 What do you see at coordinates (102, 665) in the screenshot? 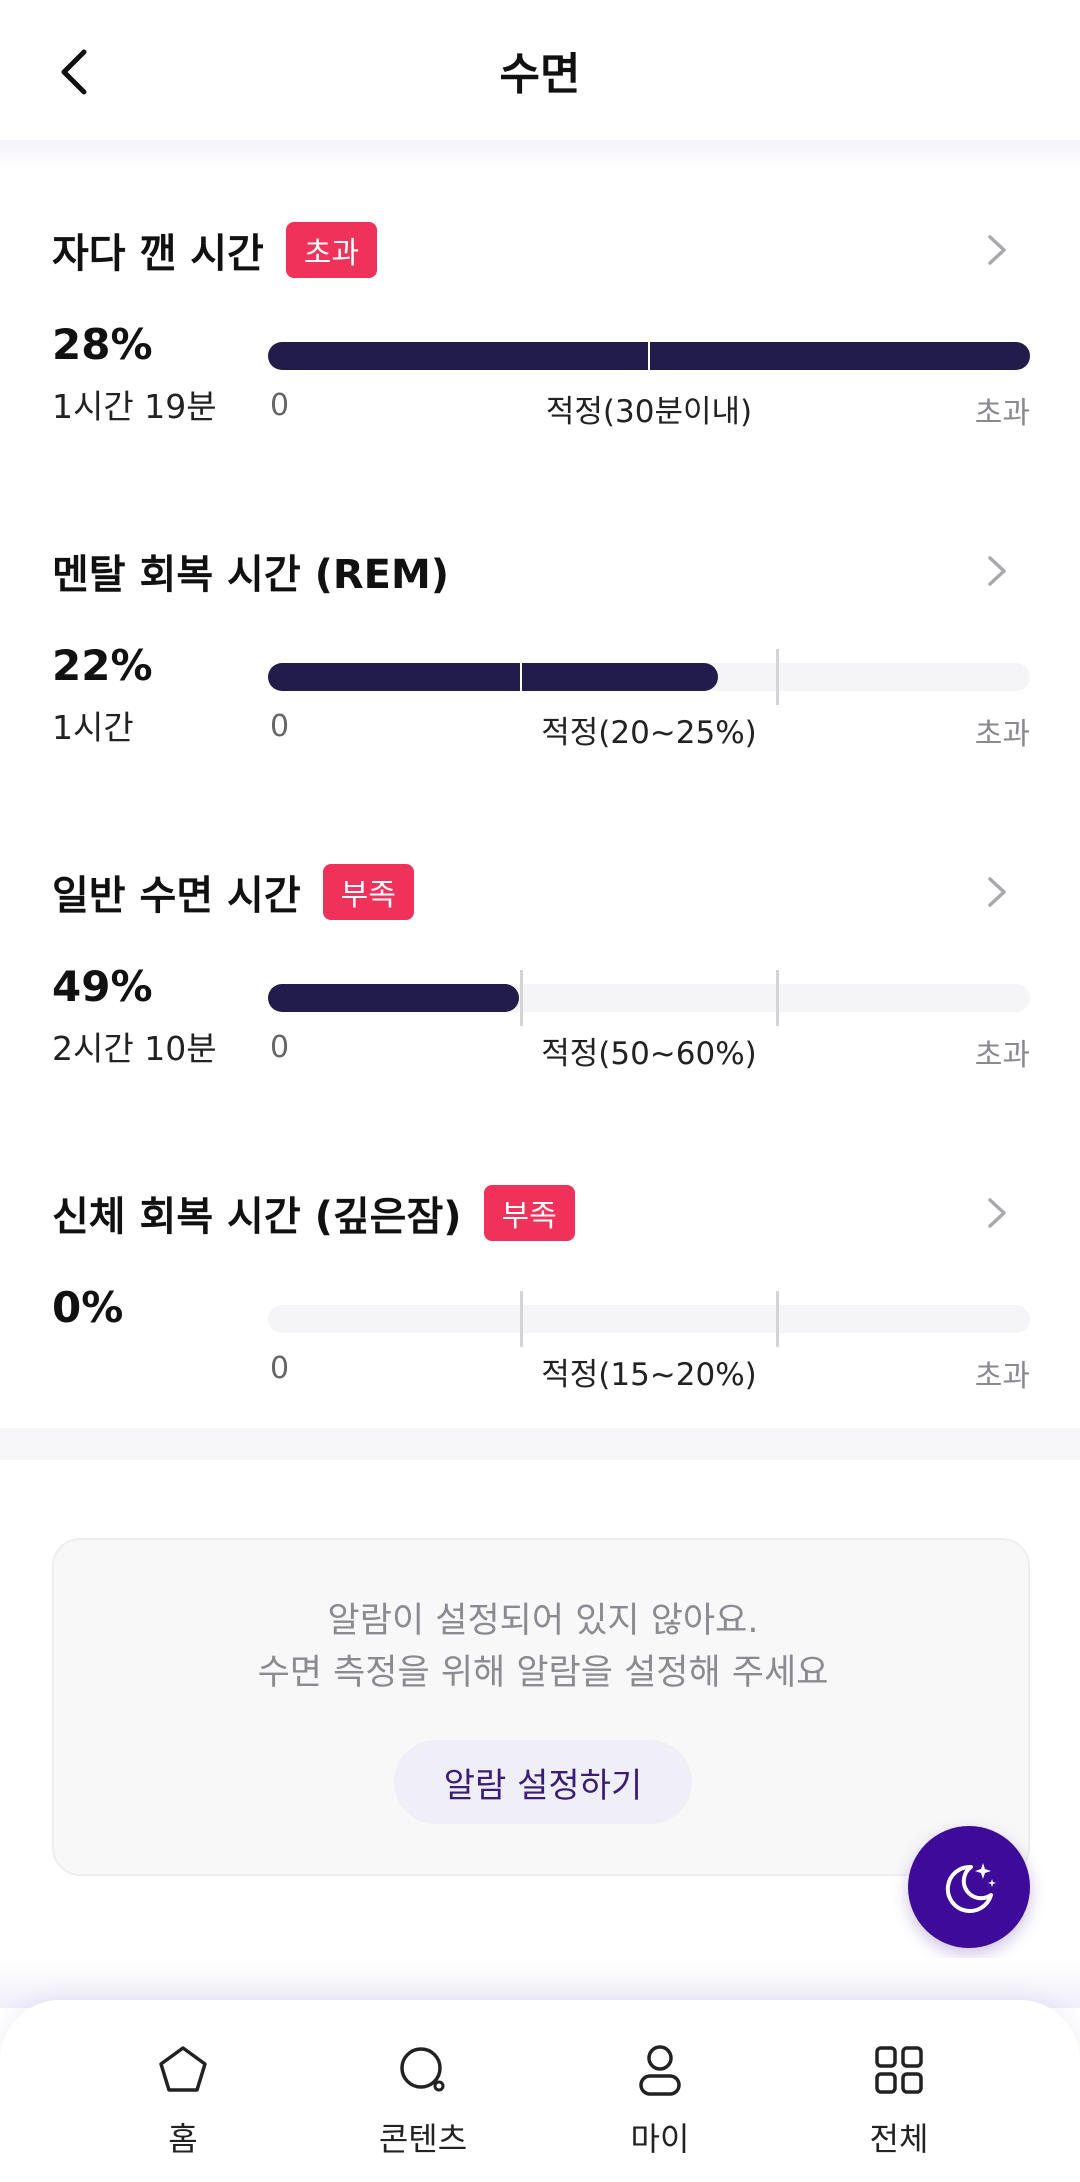
I see `metric-percent: 22%` at bounding box center [102, 665].